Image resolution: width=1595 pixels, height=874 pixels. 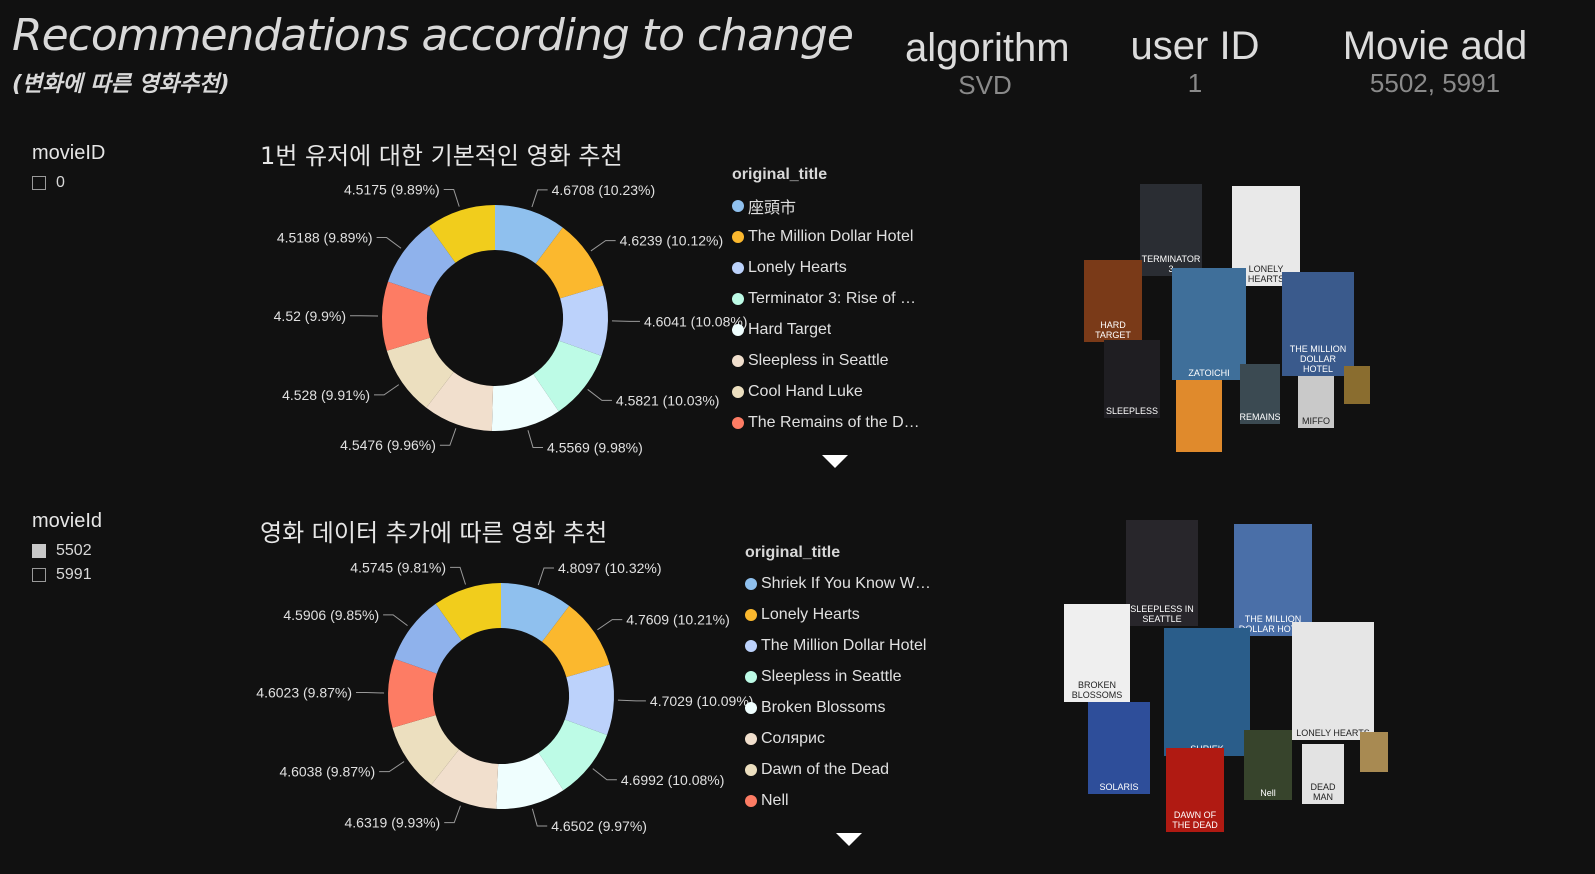 I want to click on card-label: user ID, so click(x=1195, y=46).